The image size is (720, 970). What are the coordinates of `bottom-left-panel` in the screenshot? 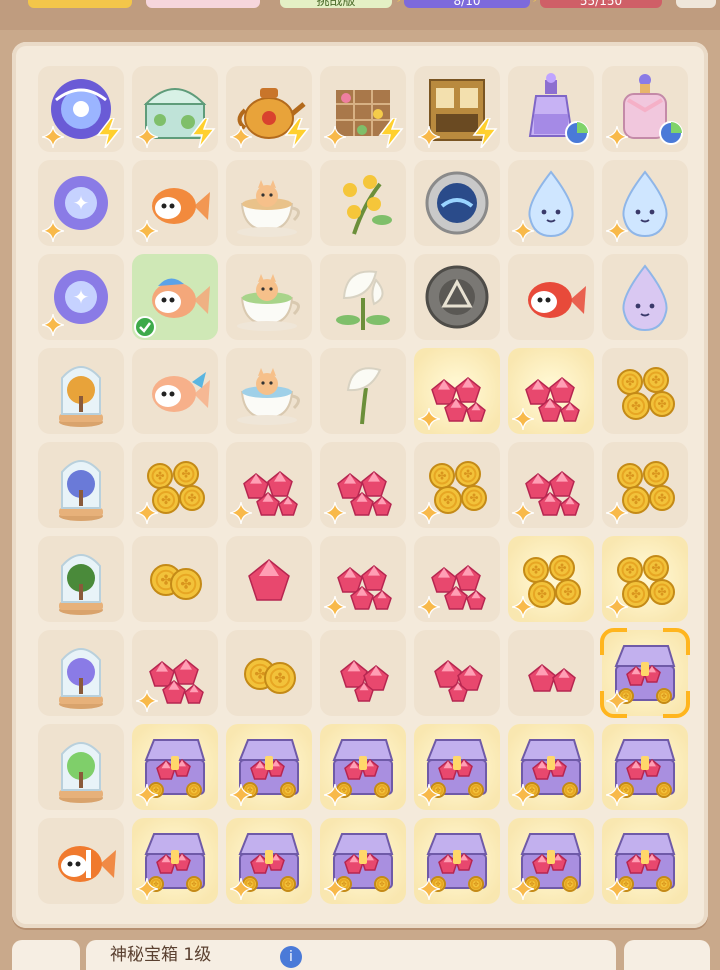 It's located at (46, 955).